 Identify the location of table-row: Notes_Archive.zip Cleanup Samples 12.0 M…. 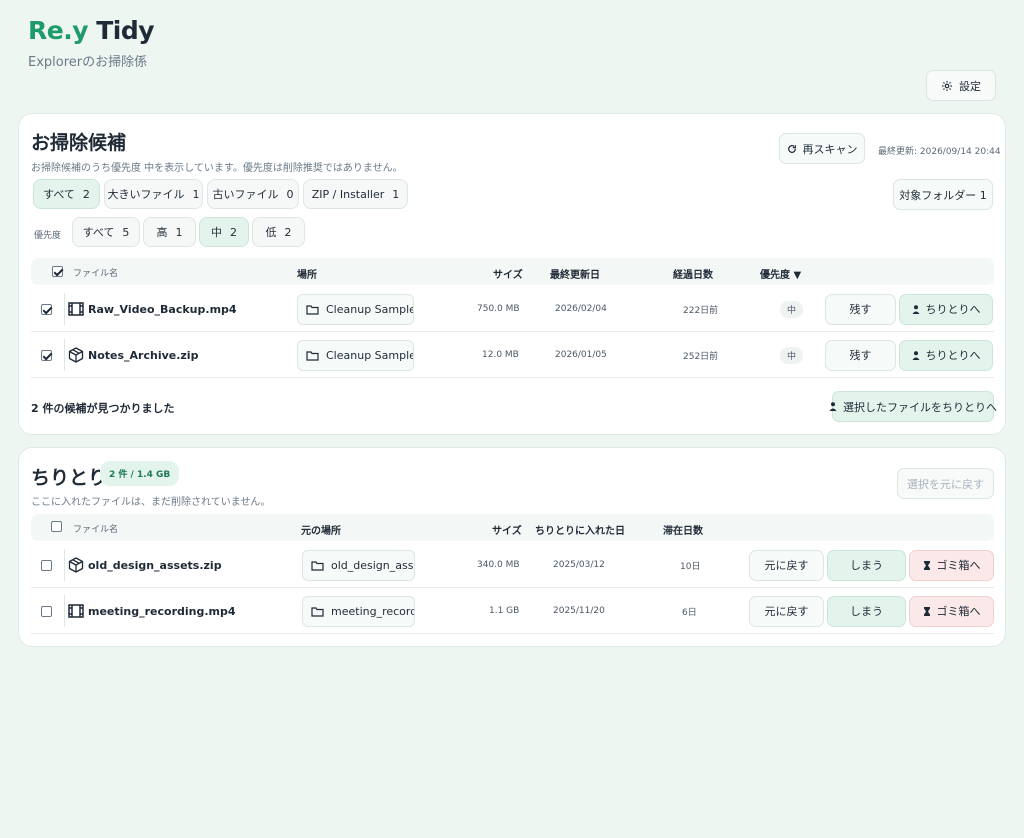
(512, 355).